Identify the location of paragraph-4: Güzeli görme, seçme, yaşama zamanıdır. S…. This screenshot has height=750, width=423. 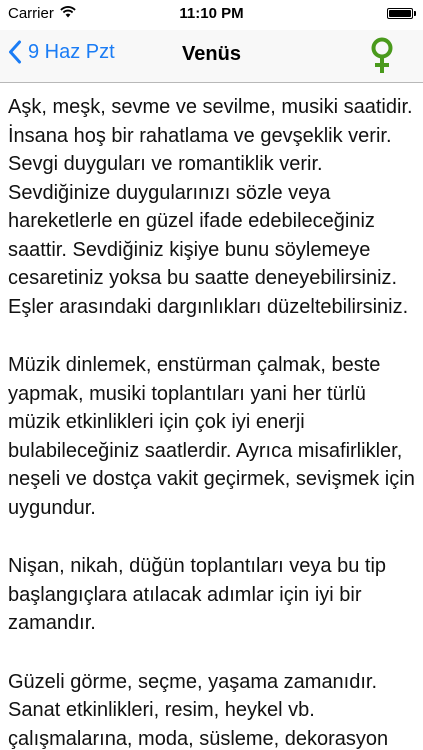
(198, 710).